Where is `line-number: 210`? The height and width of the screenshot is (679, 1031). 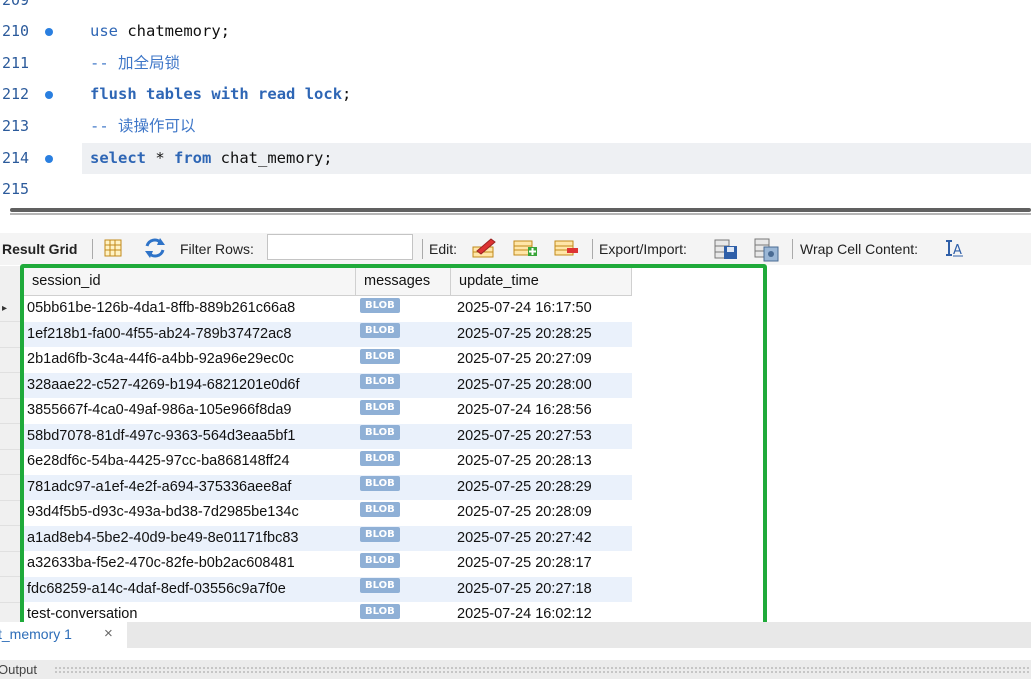 line-number: 210 is located at coordinates (16, 31).